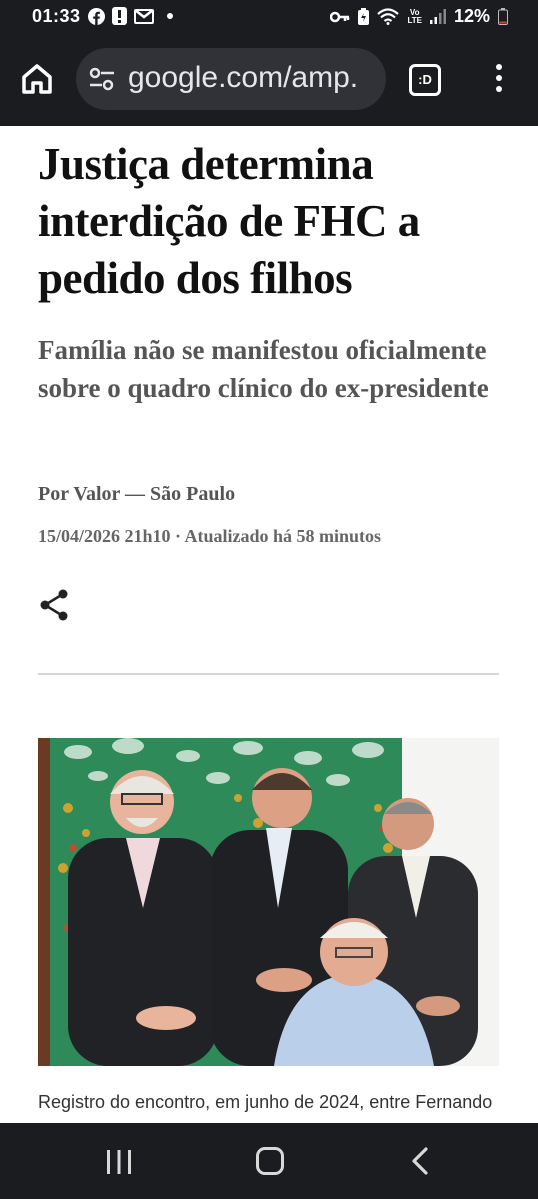 This screenshot has width=538, height=1199. Describe the element at coordinates (269, 17) in the screenshot. I see `status-bar: 01:33 Vo LTE 12%` at that location.